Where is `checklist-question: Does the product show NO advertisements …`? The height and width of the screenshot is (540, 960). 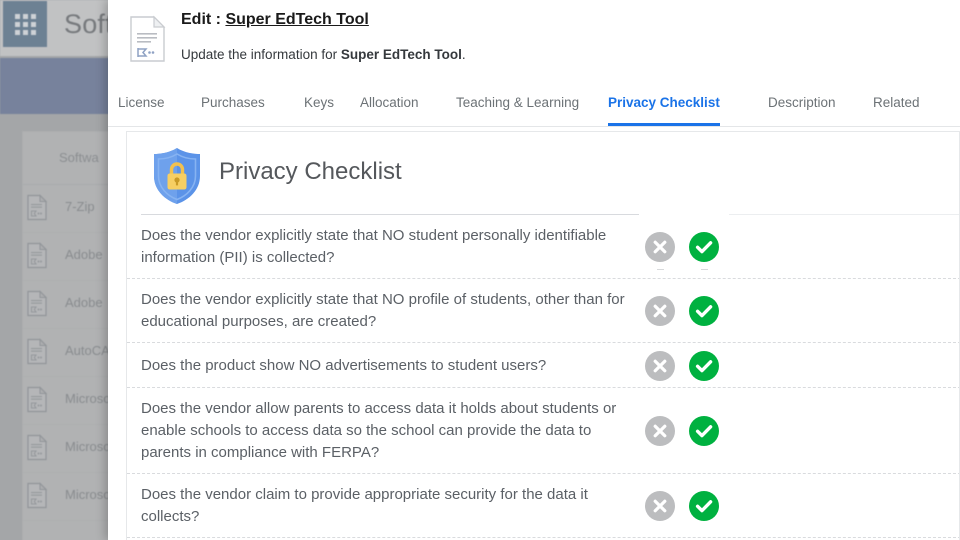
checklist-question: Does the product show NO advertisements … is located at coordinates (344, 365).